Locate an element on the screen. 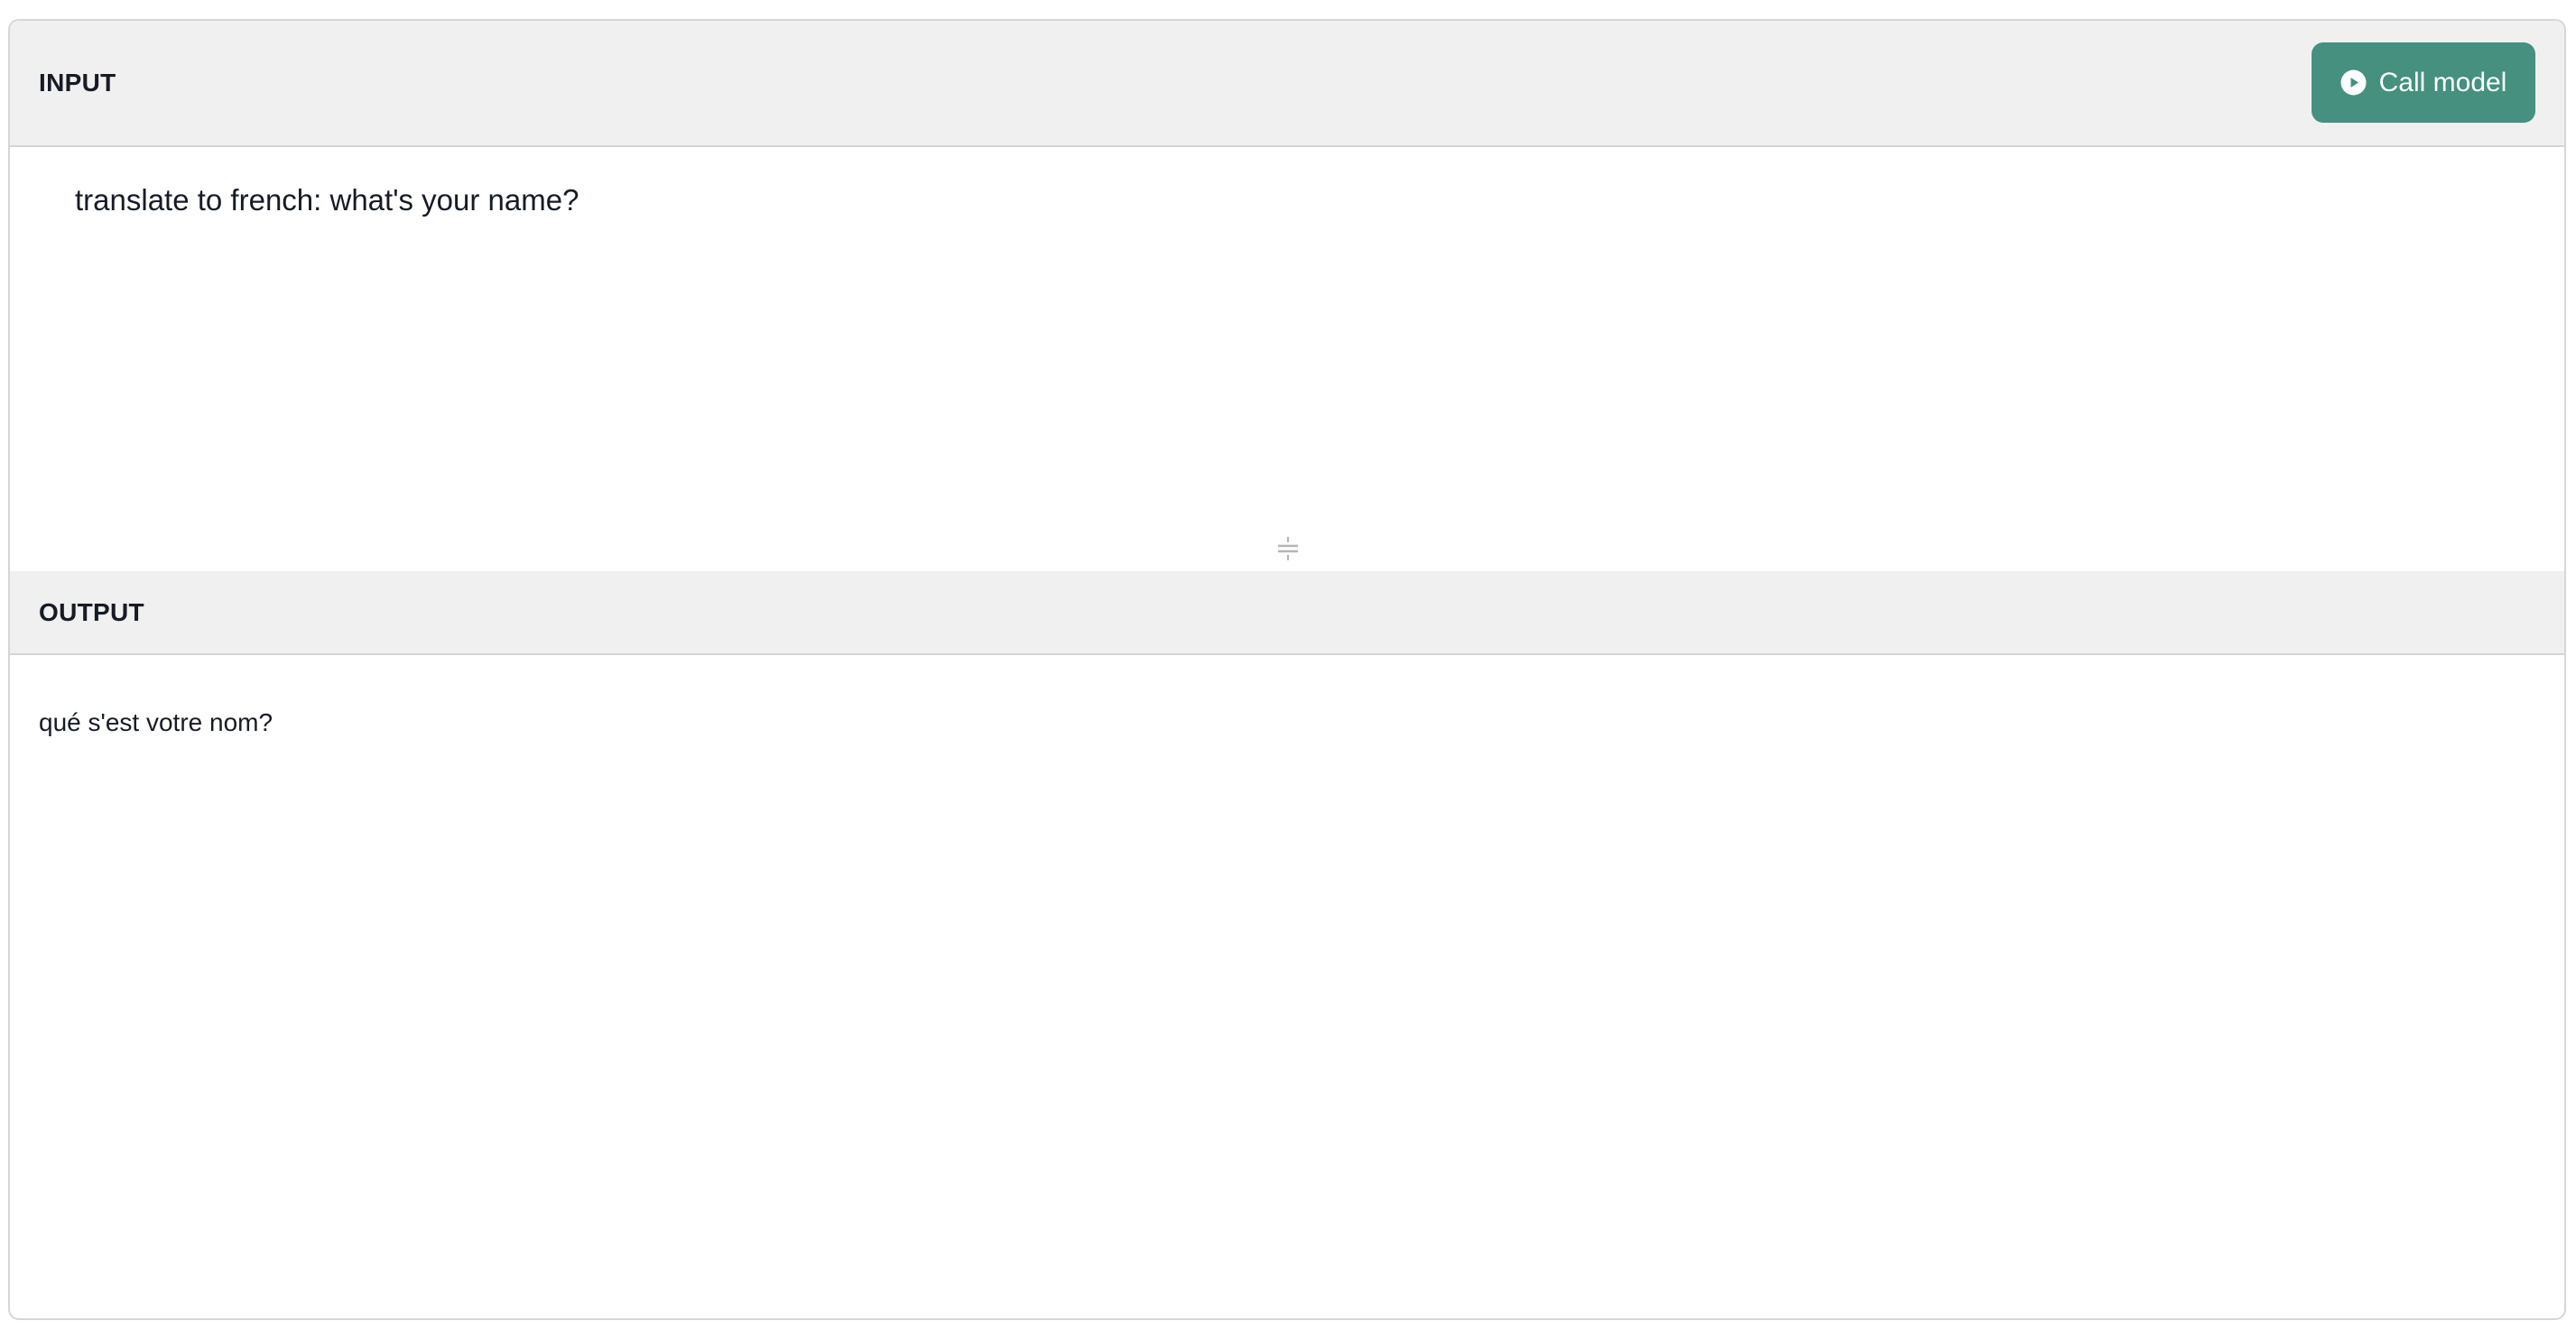 The width and height of the screenshot is (2576, 1330). input-header: INPUT Call model is located at coordinates (1287, 84).